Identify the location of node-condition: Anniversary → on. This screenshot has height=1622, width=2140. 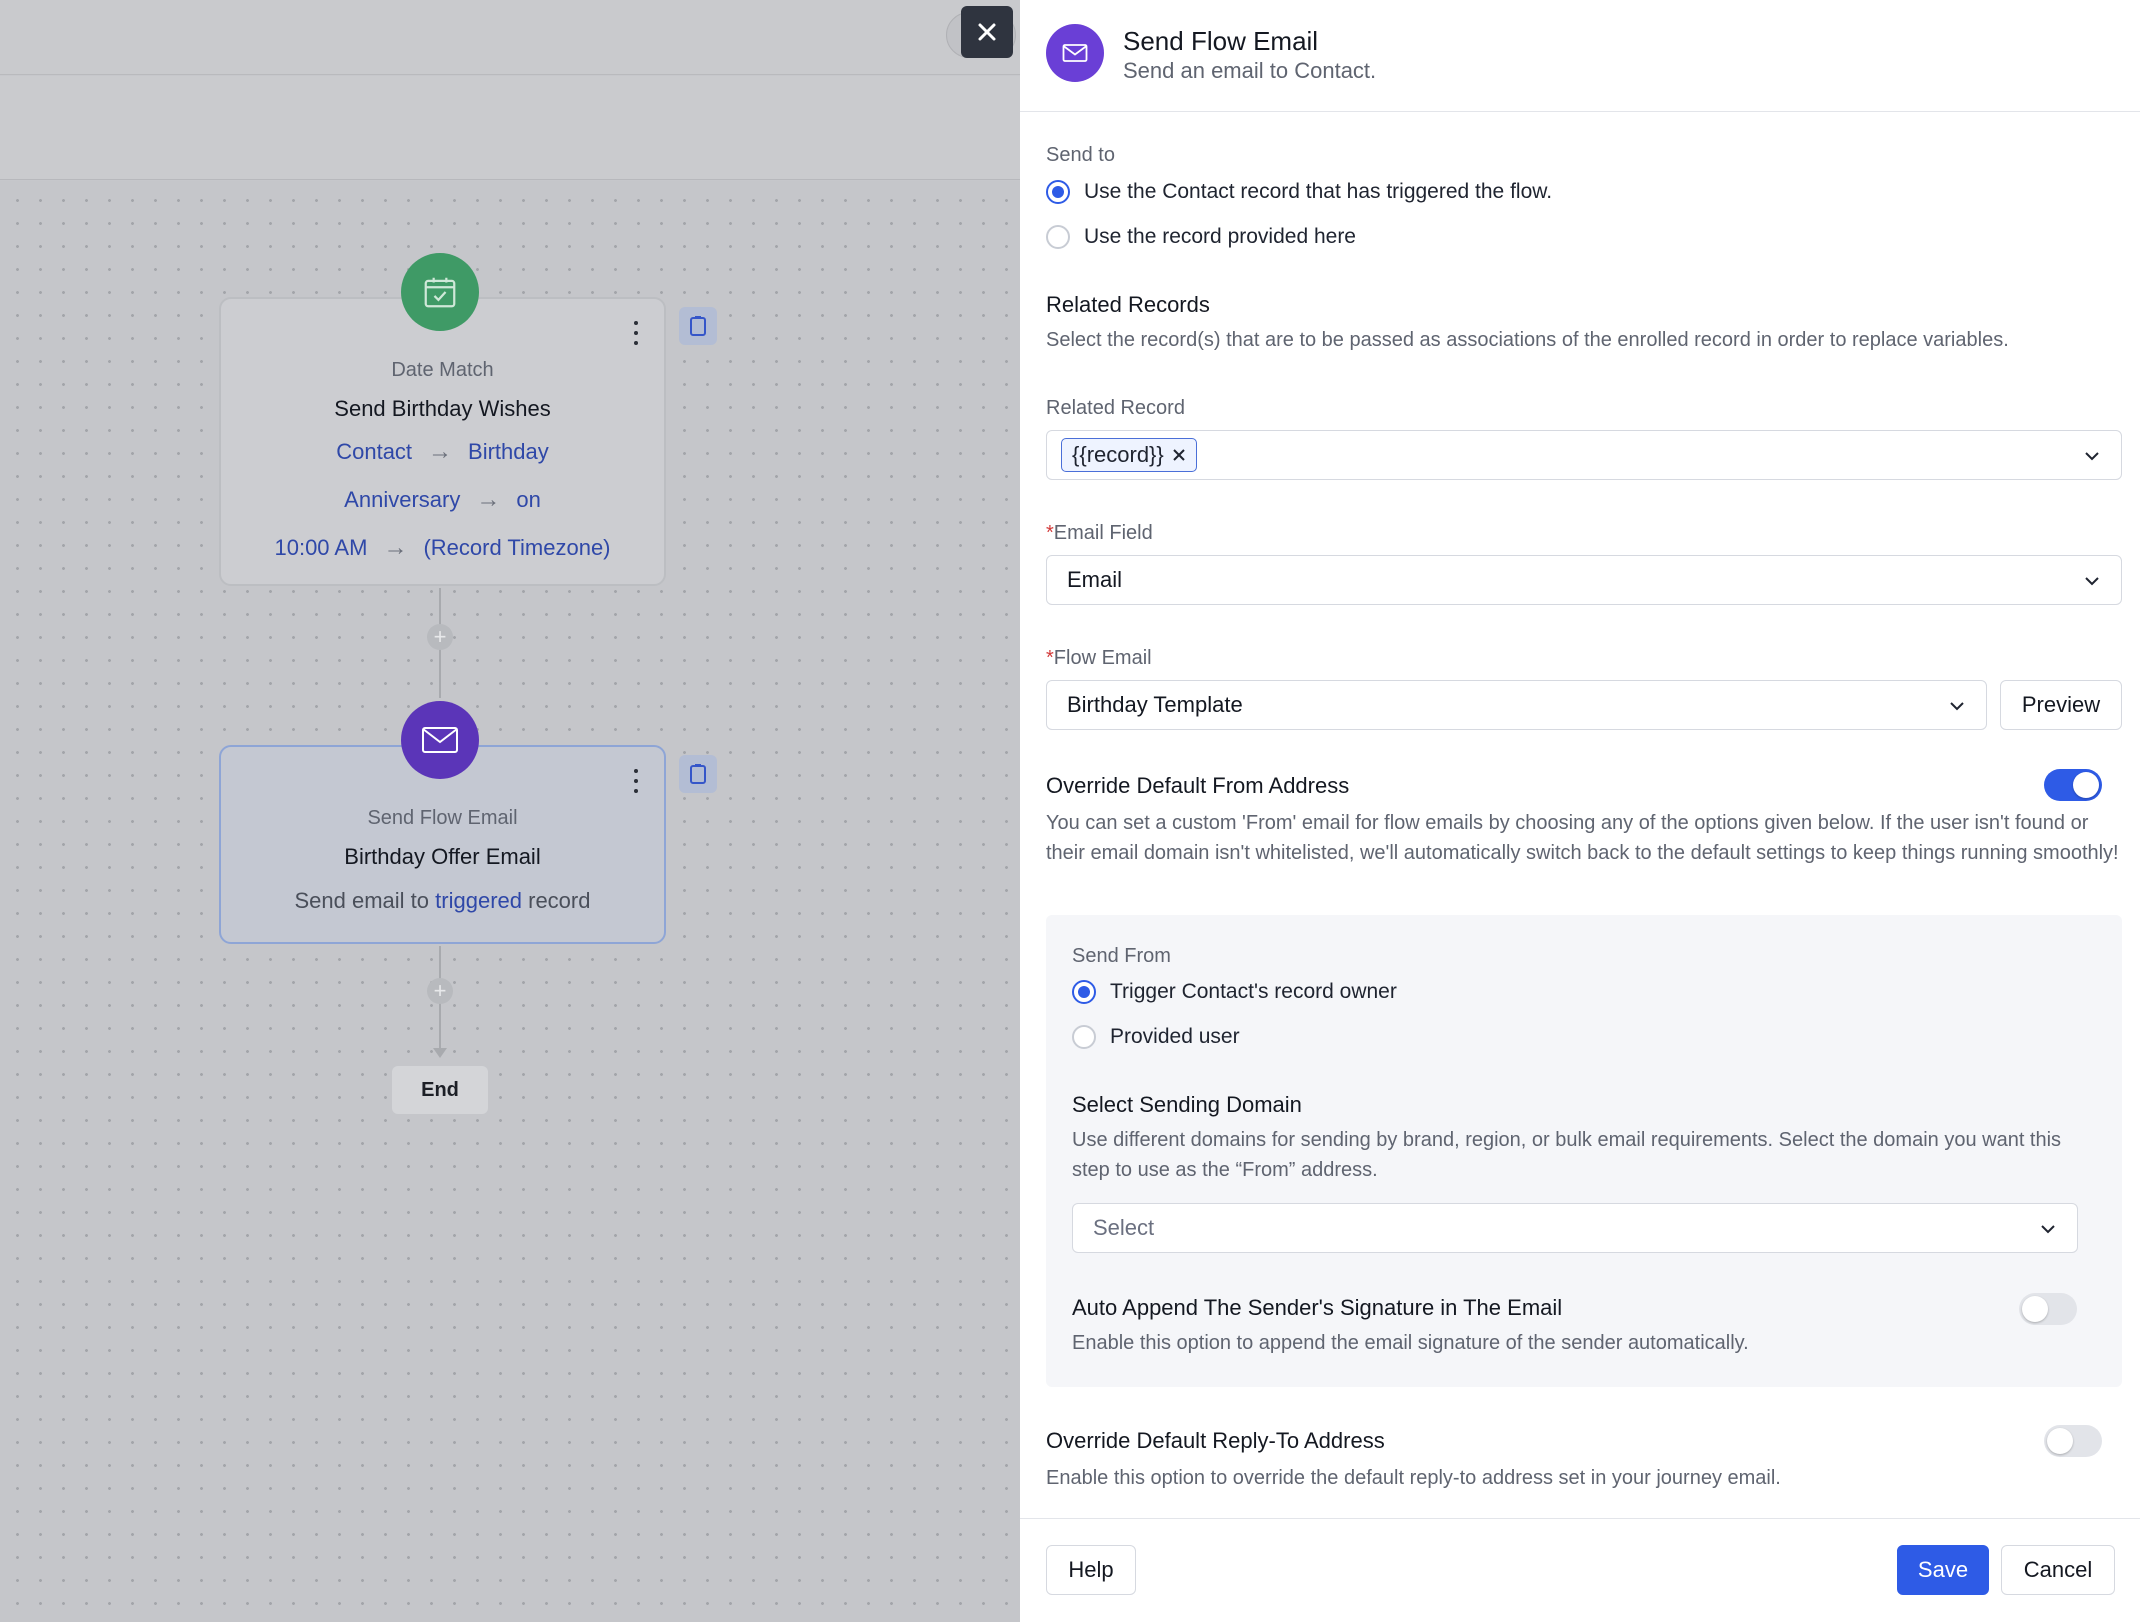
(442, 499).